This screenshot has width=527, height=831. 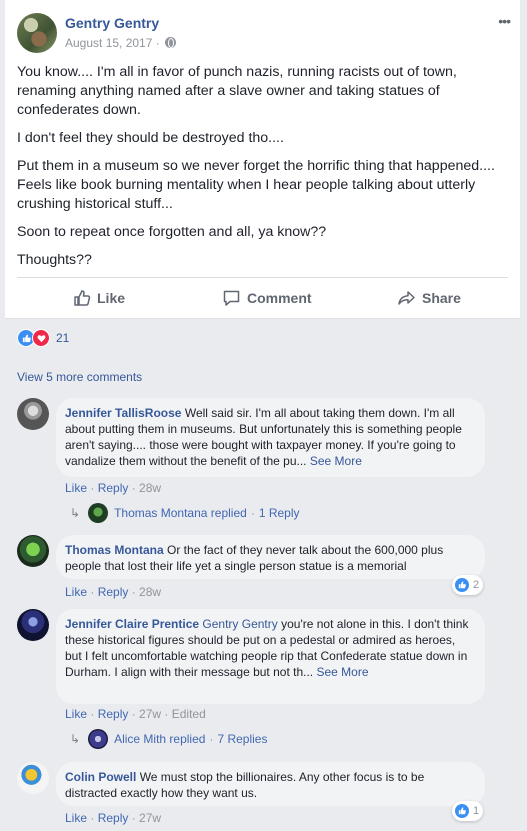 What do you see at coordinates (37, 33) in the screenshot?
I see `post-author-avatar` at bounding box center [37, 33].